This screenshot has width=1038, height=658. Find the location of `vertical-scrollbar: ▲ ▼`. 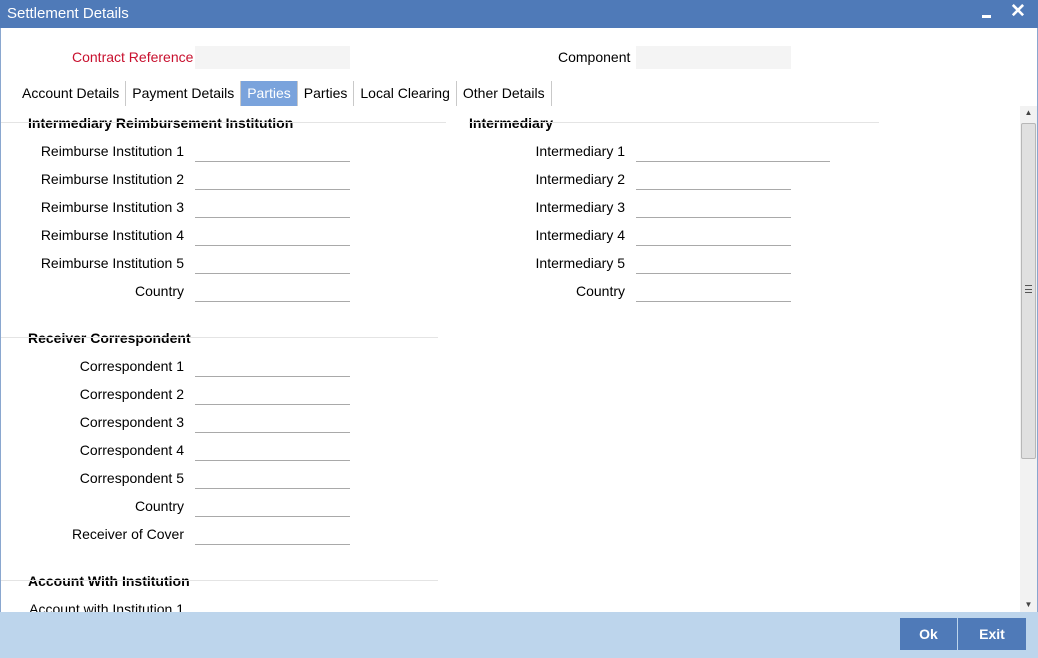

vertical-scrollbar: ▲ ▼ is located at coordinates (1028, 359).